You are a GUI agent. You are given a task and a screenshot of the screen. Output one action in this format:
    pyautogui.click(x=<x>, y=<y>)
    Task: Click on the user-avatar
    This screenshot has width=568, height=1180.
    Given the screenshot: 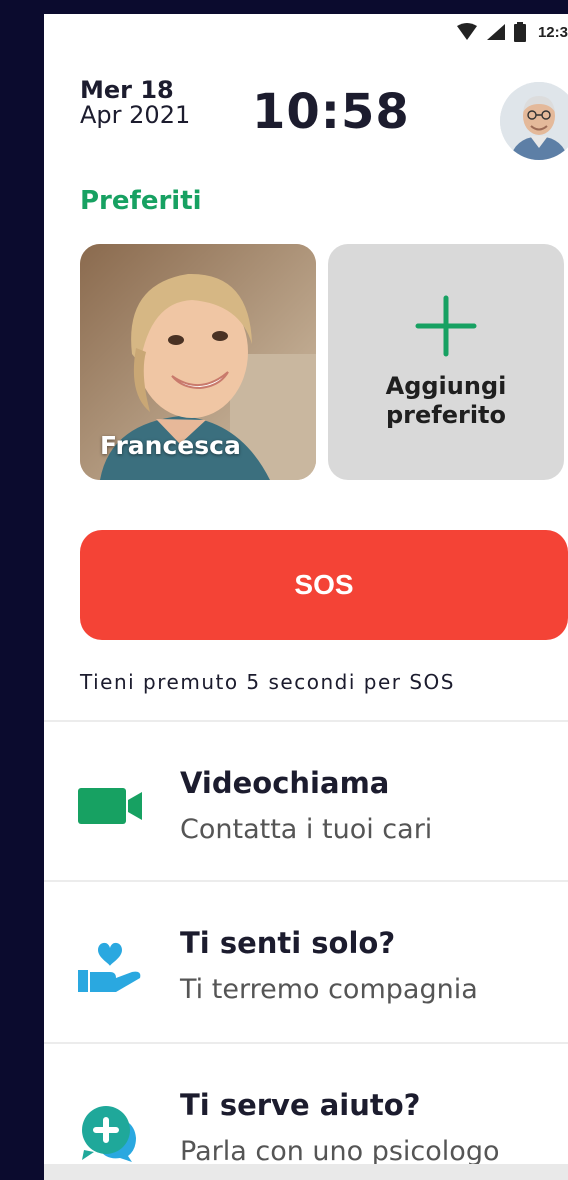 What is the action you would take?
    pyautogui.click(x=534, y=121)
    